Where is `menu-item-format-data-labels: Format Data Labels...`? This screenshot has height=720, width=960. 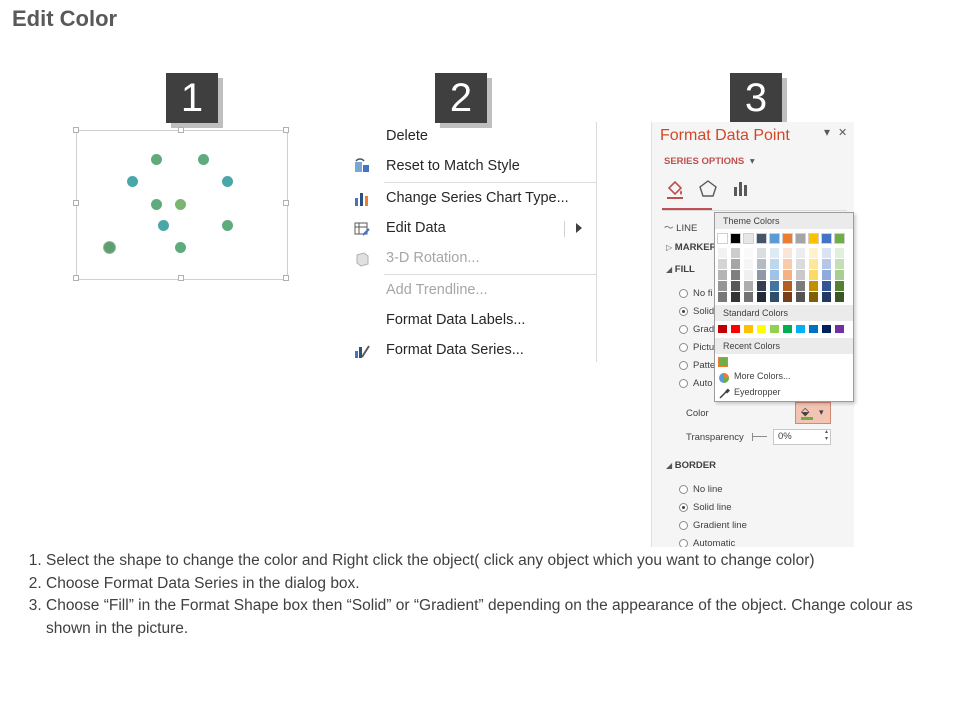
menu-item-format-data-labels: Format Data Labels... is located at coordinates (471, 321).